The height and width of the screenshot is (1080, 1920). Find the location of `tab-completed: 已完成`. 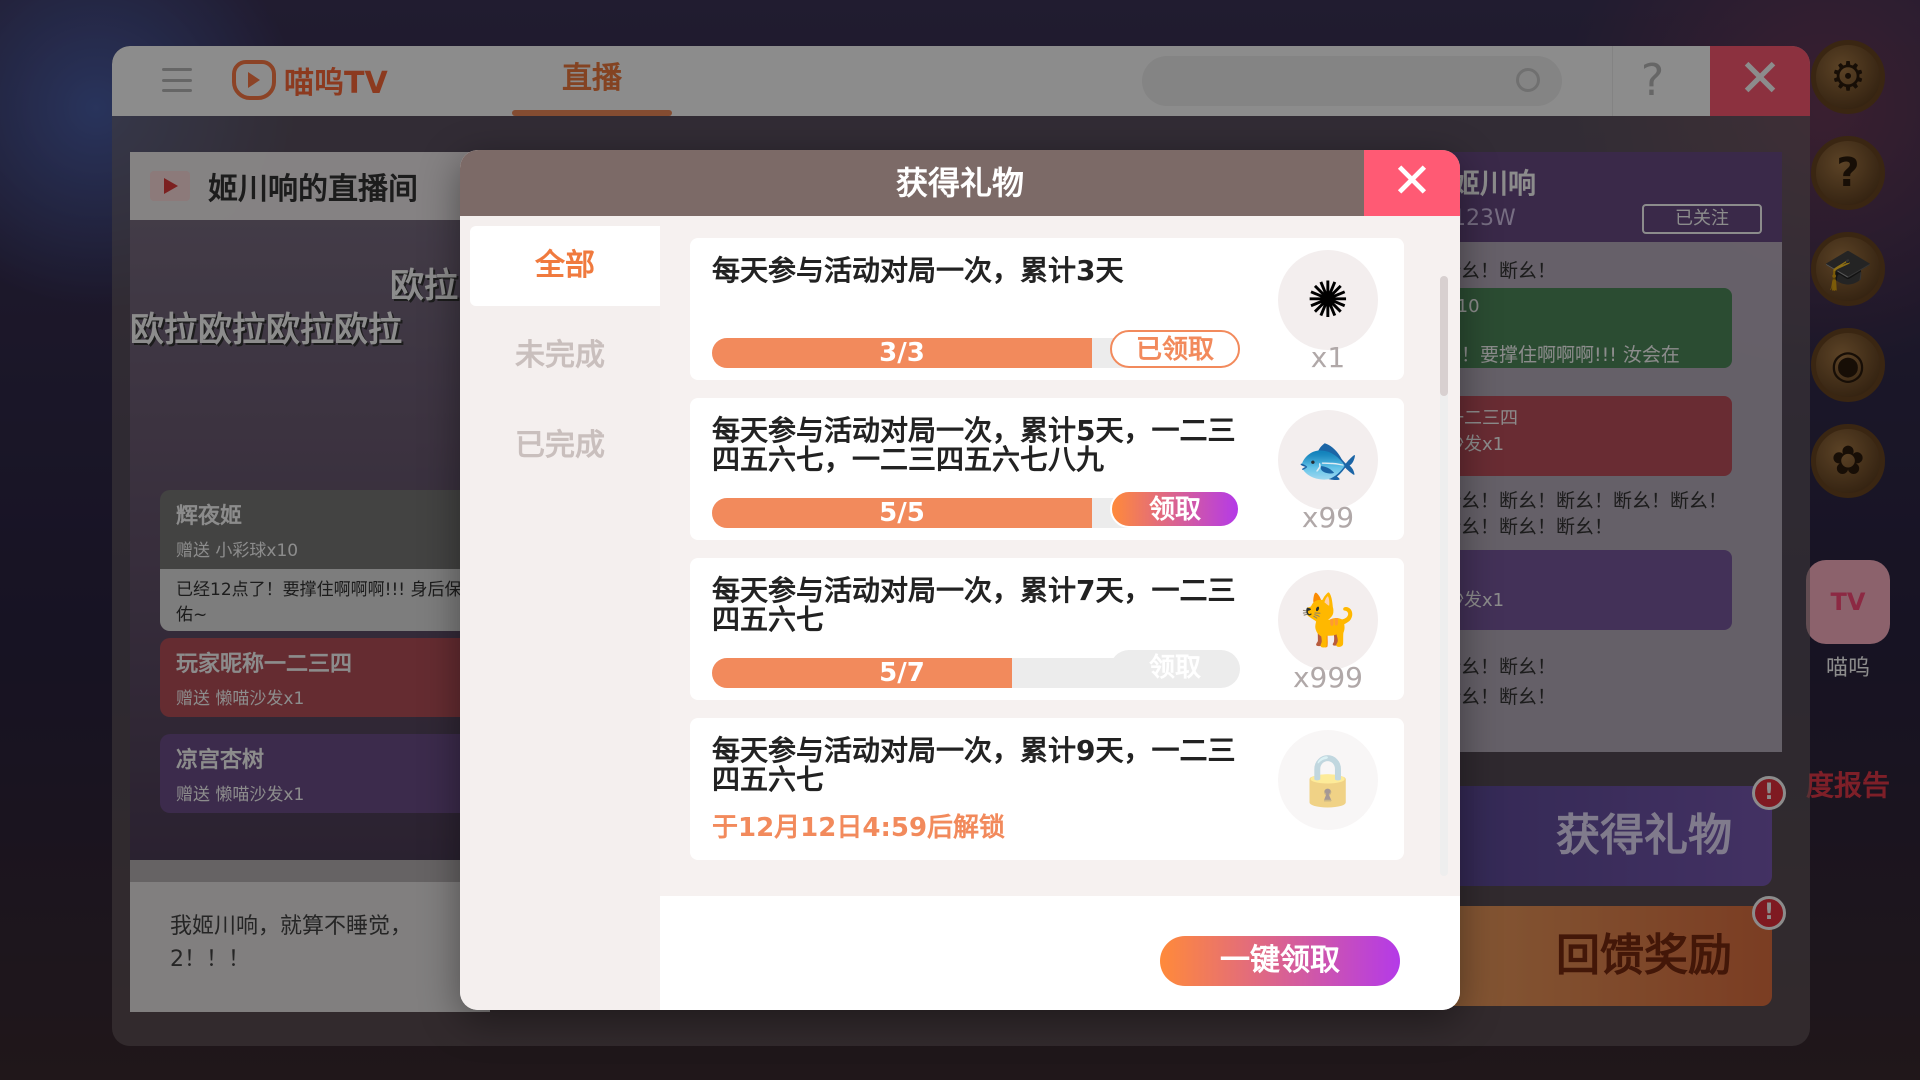

tab-completed: 已完成 is located at coordinates (560, 446).